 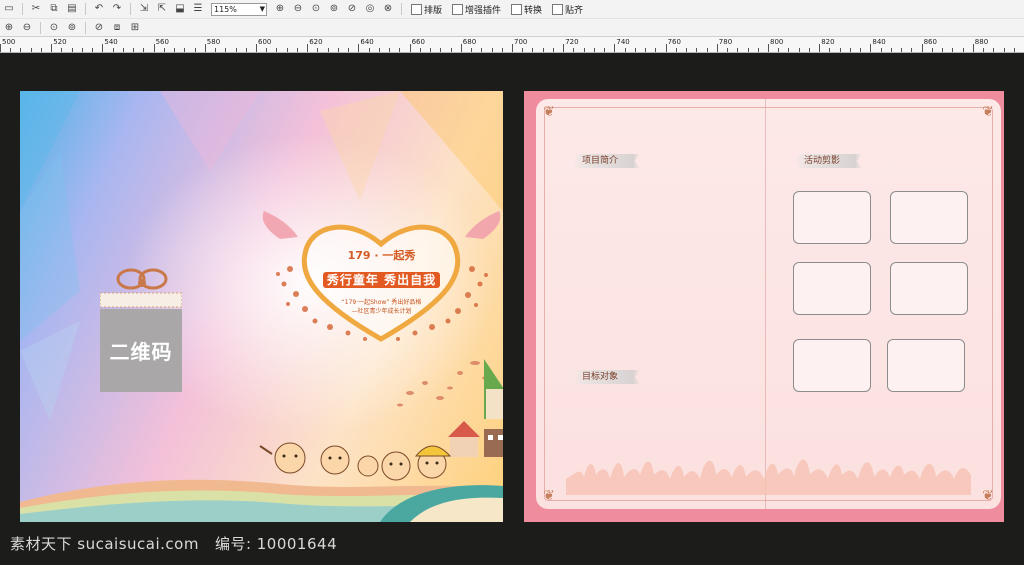 I want to click on copy-icon: ⧉, so click(x=54, y=9).